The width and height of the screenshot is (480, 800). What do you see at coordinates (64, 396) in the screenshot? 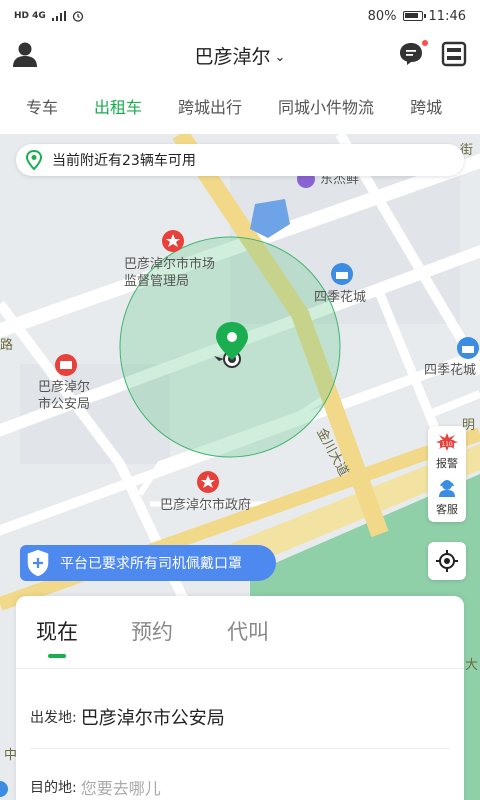
I see `poi-police-label: 巴彦淖尔 市公安局` at bounding box center [64, 396].